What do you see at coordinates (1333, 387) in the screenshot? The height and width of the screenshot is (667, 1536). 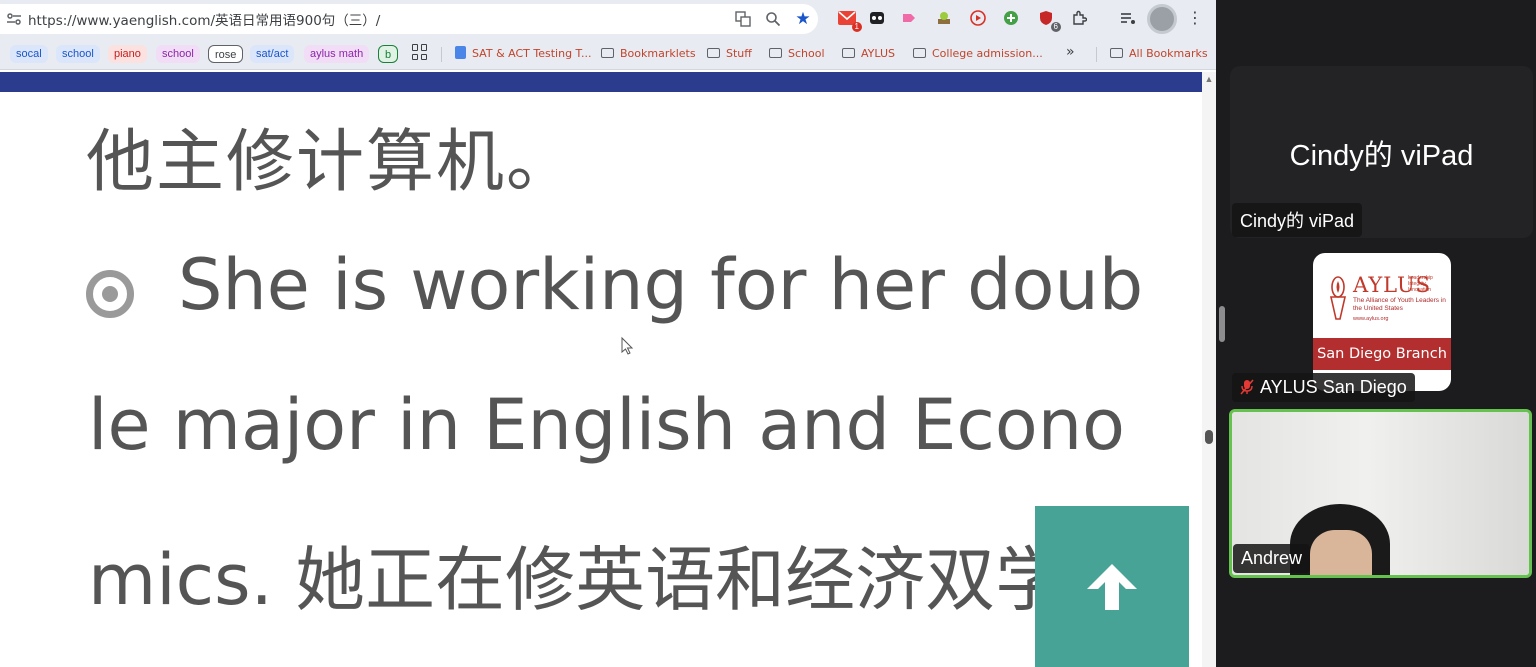 I see `participant-name: AYLUS San Diego` at bounding box center [1333, 387].